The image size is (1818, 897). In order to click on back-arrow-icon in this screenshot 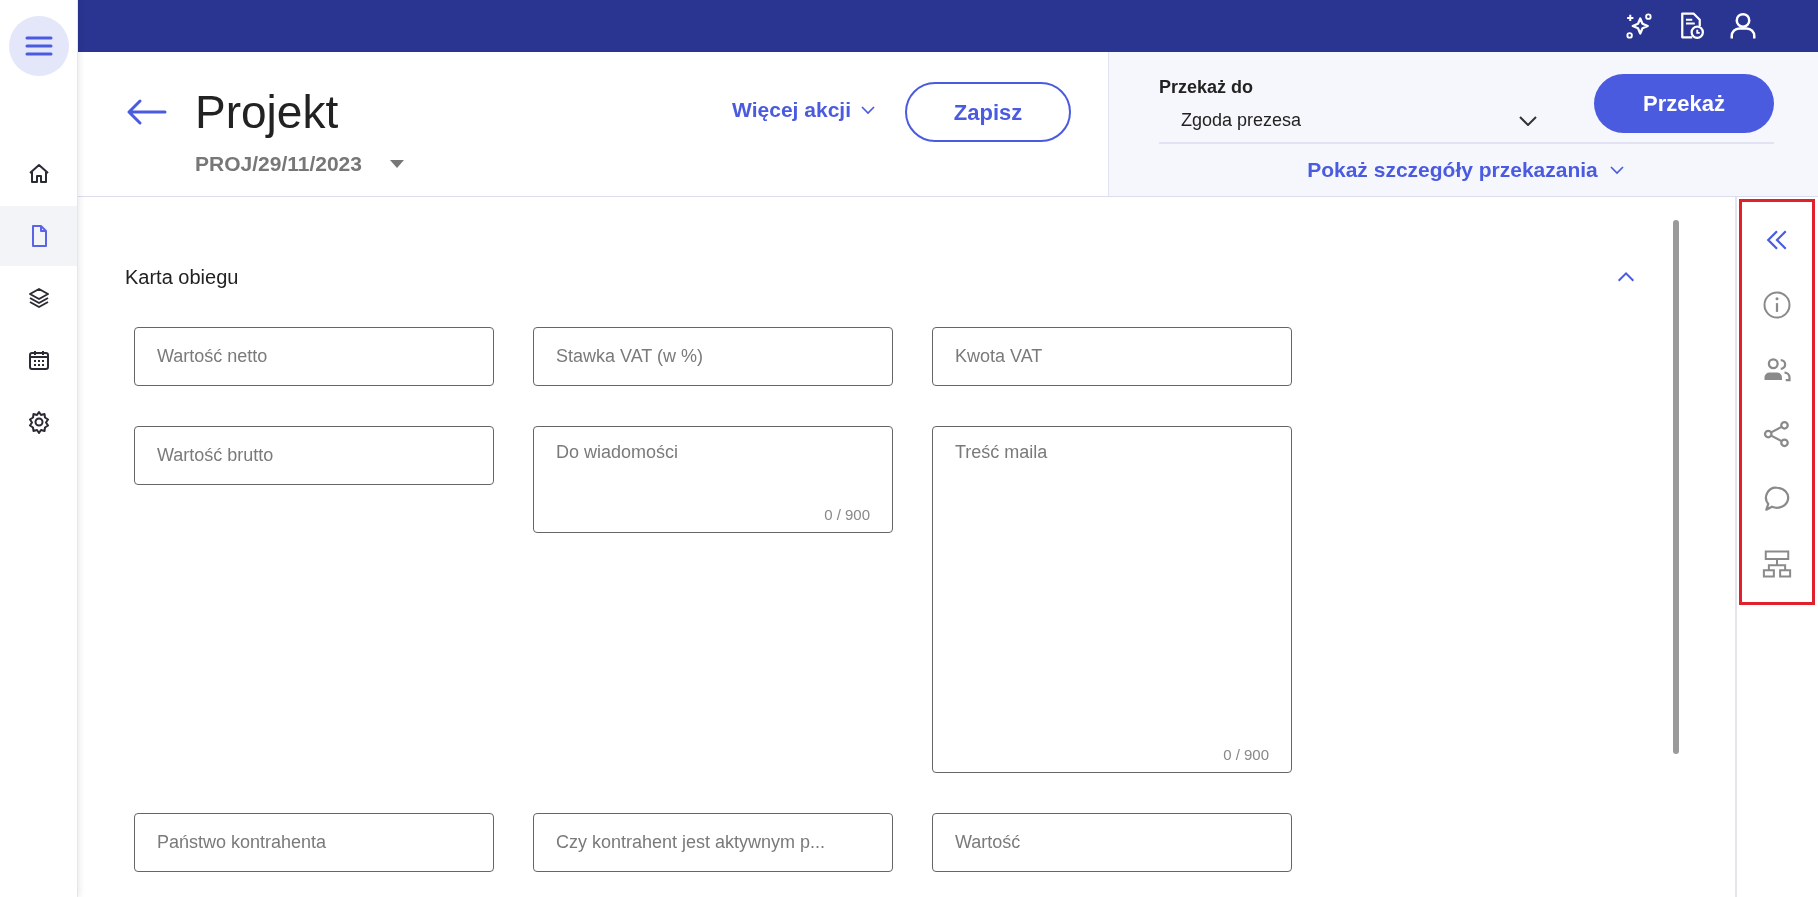, I will do `click(146, 112)`.